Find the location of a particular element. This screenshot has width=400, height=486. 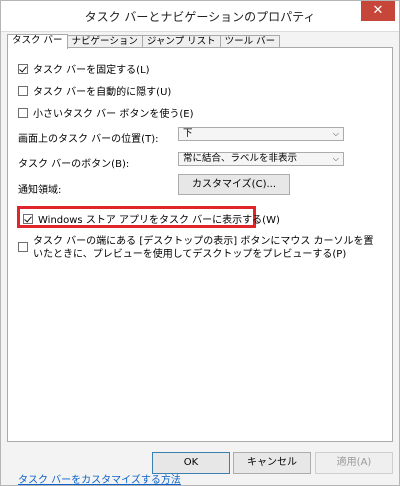

buttons-label: タスク バーのボタン(B): is located at coordinates (74, 164).